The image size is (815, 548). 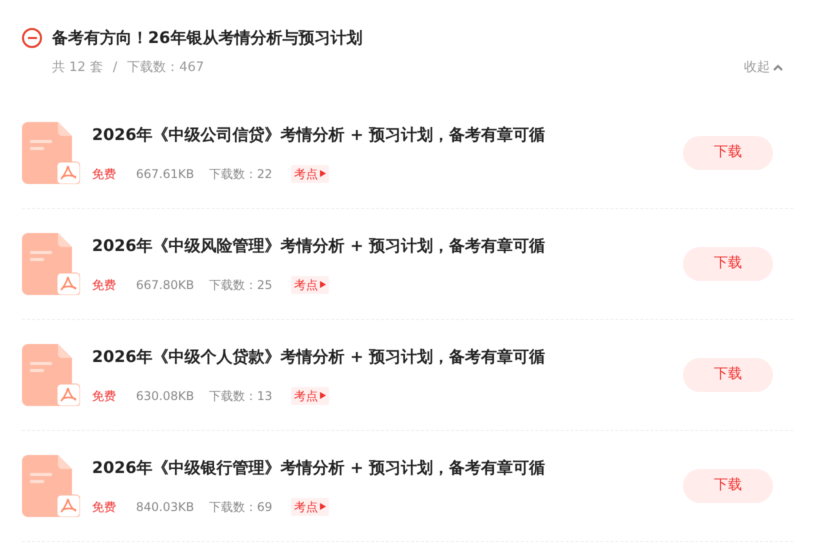 What do you see at coordinates (207, 38) in the screenshot?
I see `section-title: 备考有方向！26年银从考情分析与预习计划` at bounding box center [207, 38].